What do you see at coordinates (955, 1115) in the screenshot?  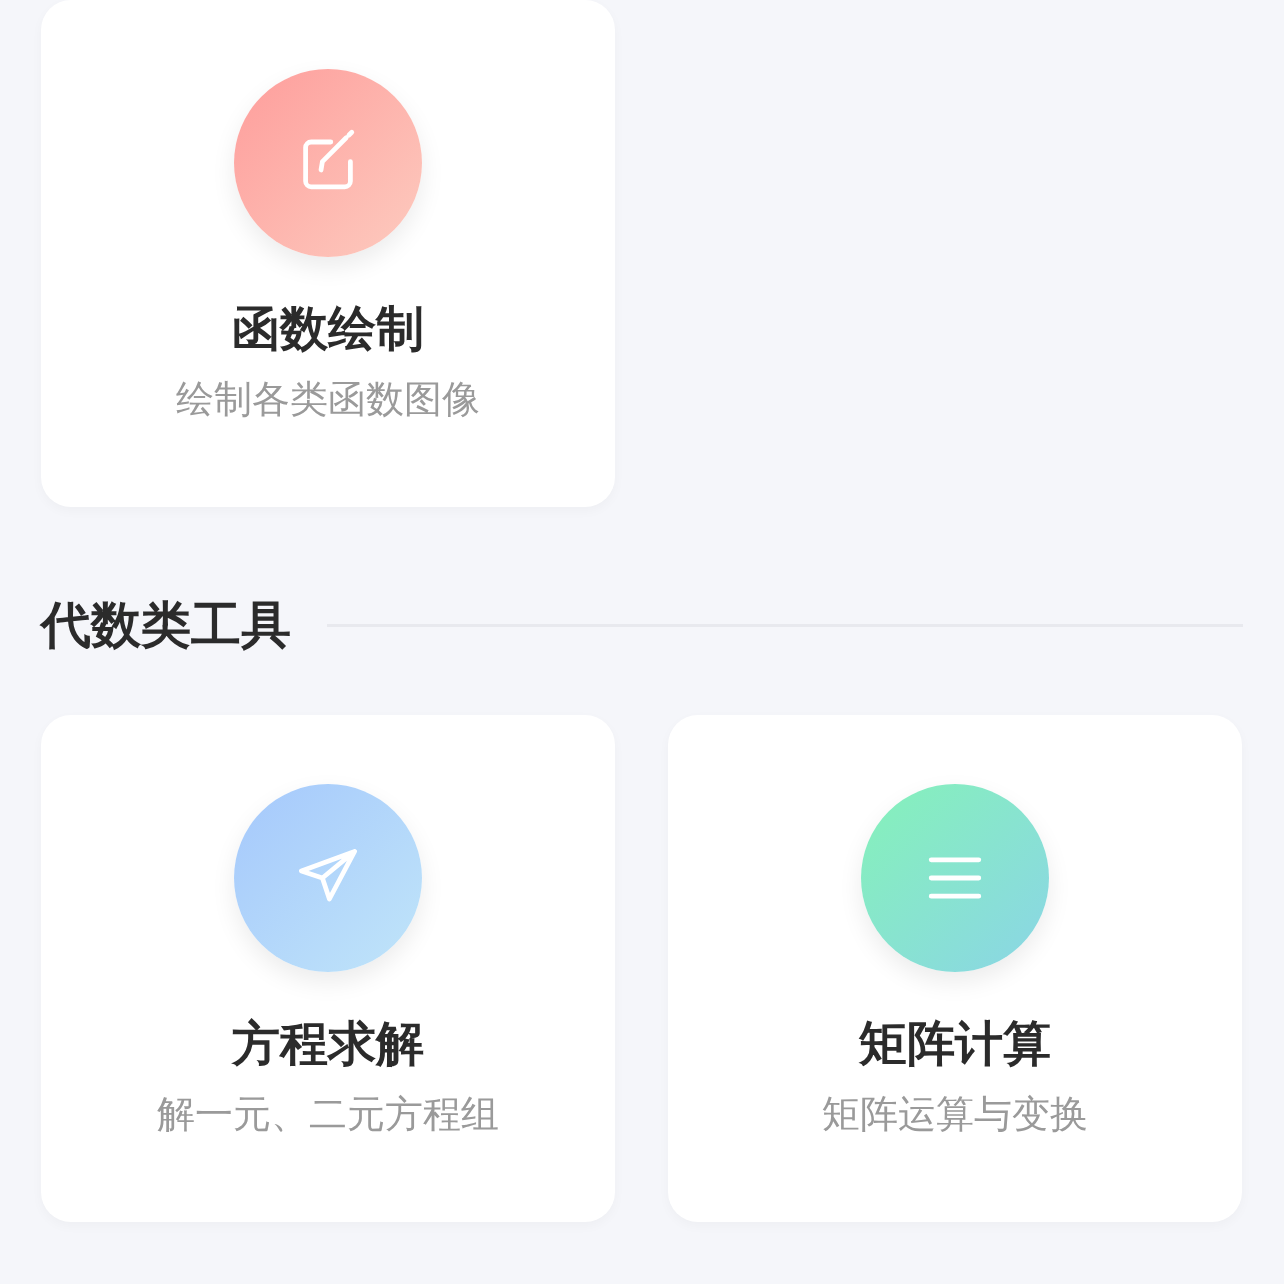 I see `card-subtitle: 矩阵运算与变换` at bounding box center [955, 1115].